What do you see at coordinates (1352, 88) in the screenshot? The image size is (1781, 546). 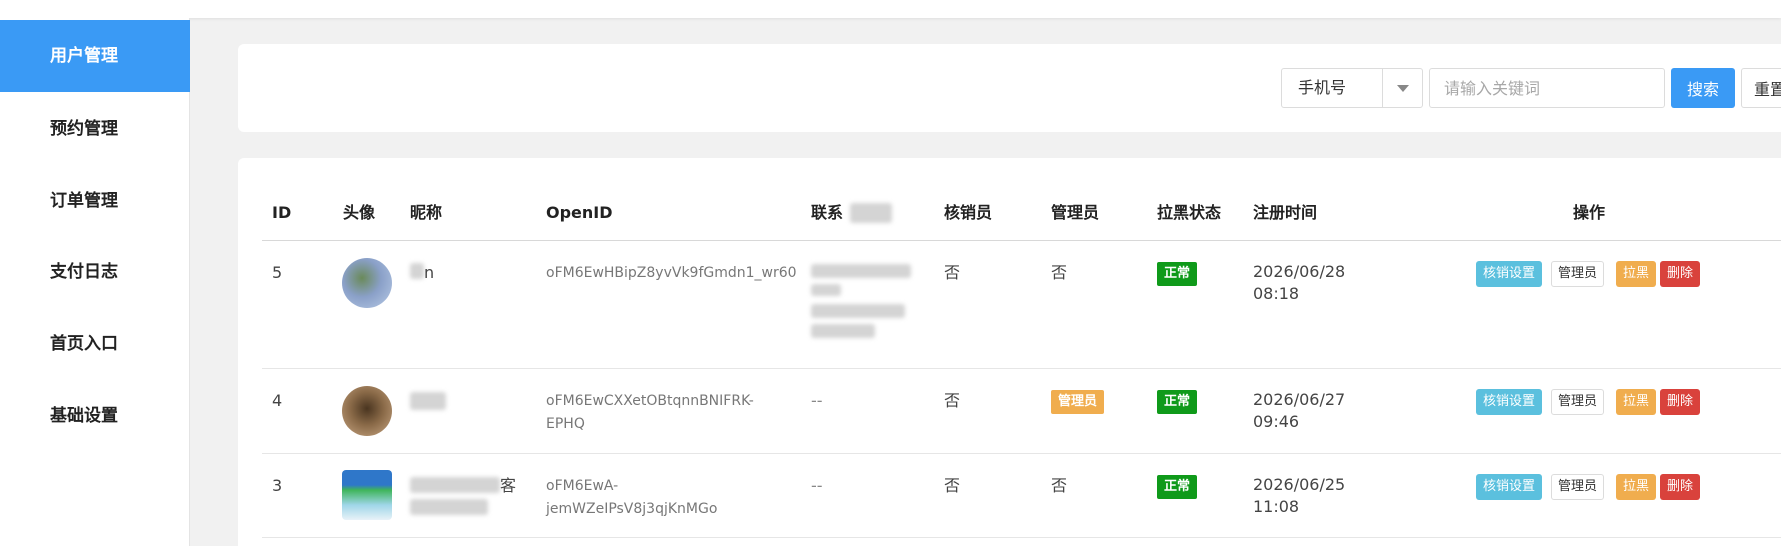 I see `search-field-select: 手机号` at bounding box center [1352, 88].